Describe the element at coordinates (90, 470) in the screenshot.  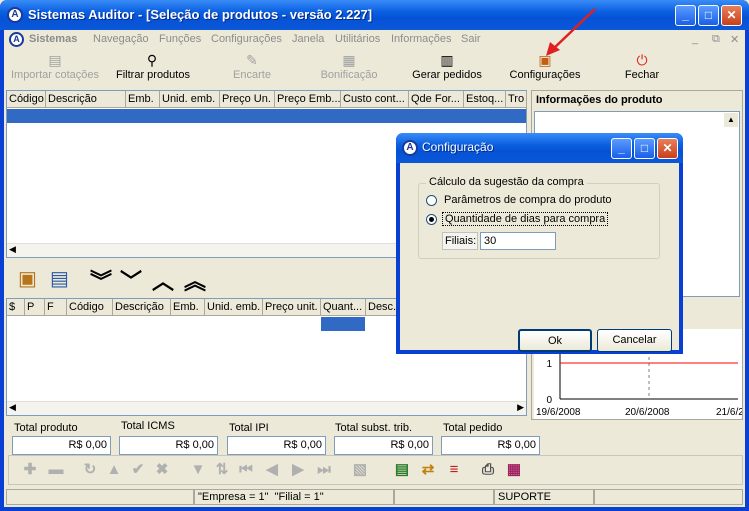
I see `refresh-icon: ↻` at that location.